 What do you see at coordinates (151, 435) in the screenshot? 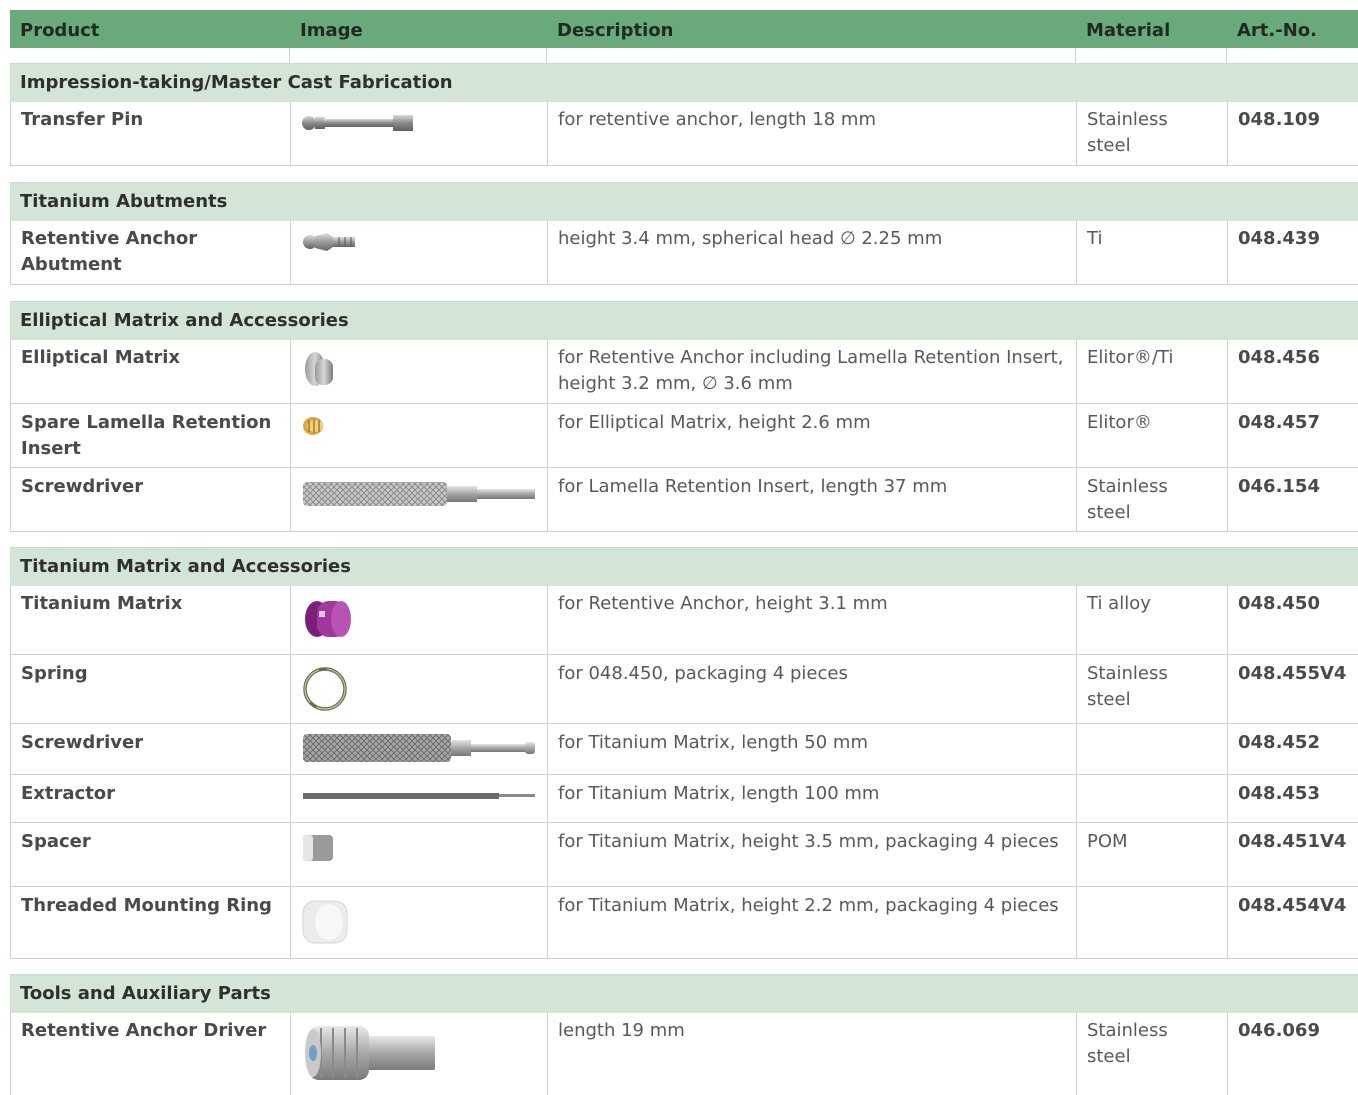
I see `product-name: Spare Lamella Retention Insert` at bounding box center [151, 435].